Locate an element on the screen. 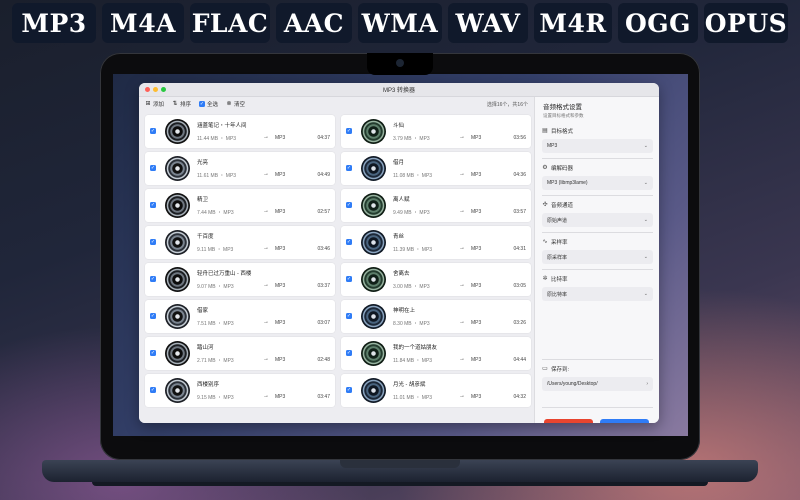 This screenshot has height=500, width=800. zoom-window-button is located at coordinates (163, 89).